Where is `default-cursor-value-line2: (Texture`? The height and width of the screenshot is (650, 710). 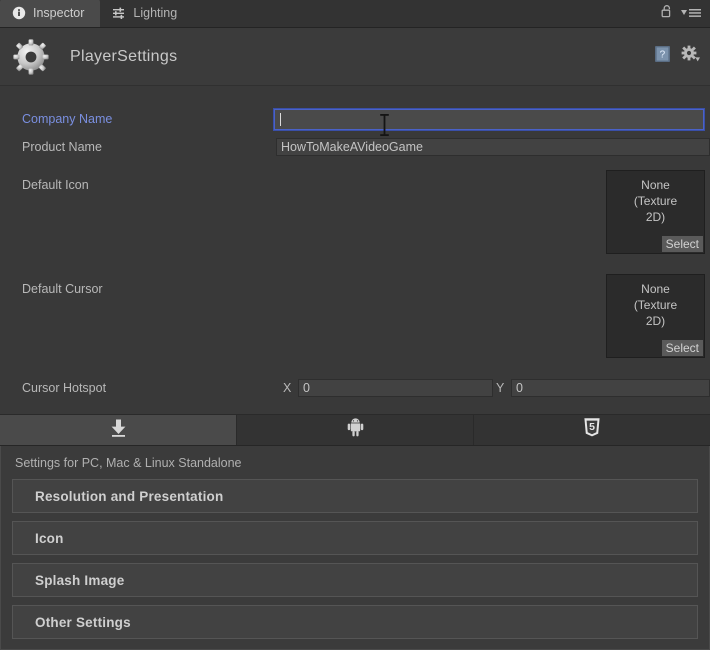
default-cursor-value-line2: (Texture is located at coordinates (655, 305).